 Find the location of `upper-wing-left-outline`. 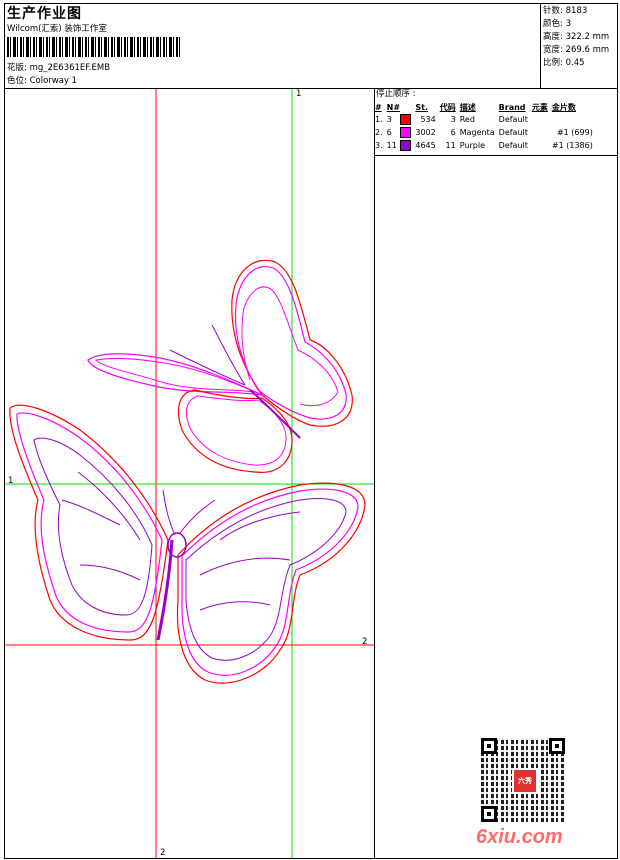

upper-wing-left-outline is located at coordinates (175, 374).